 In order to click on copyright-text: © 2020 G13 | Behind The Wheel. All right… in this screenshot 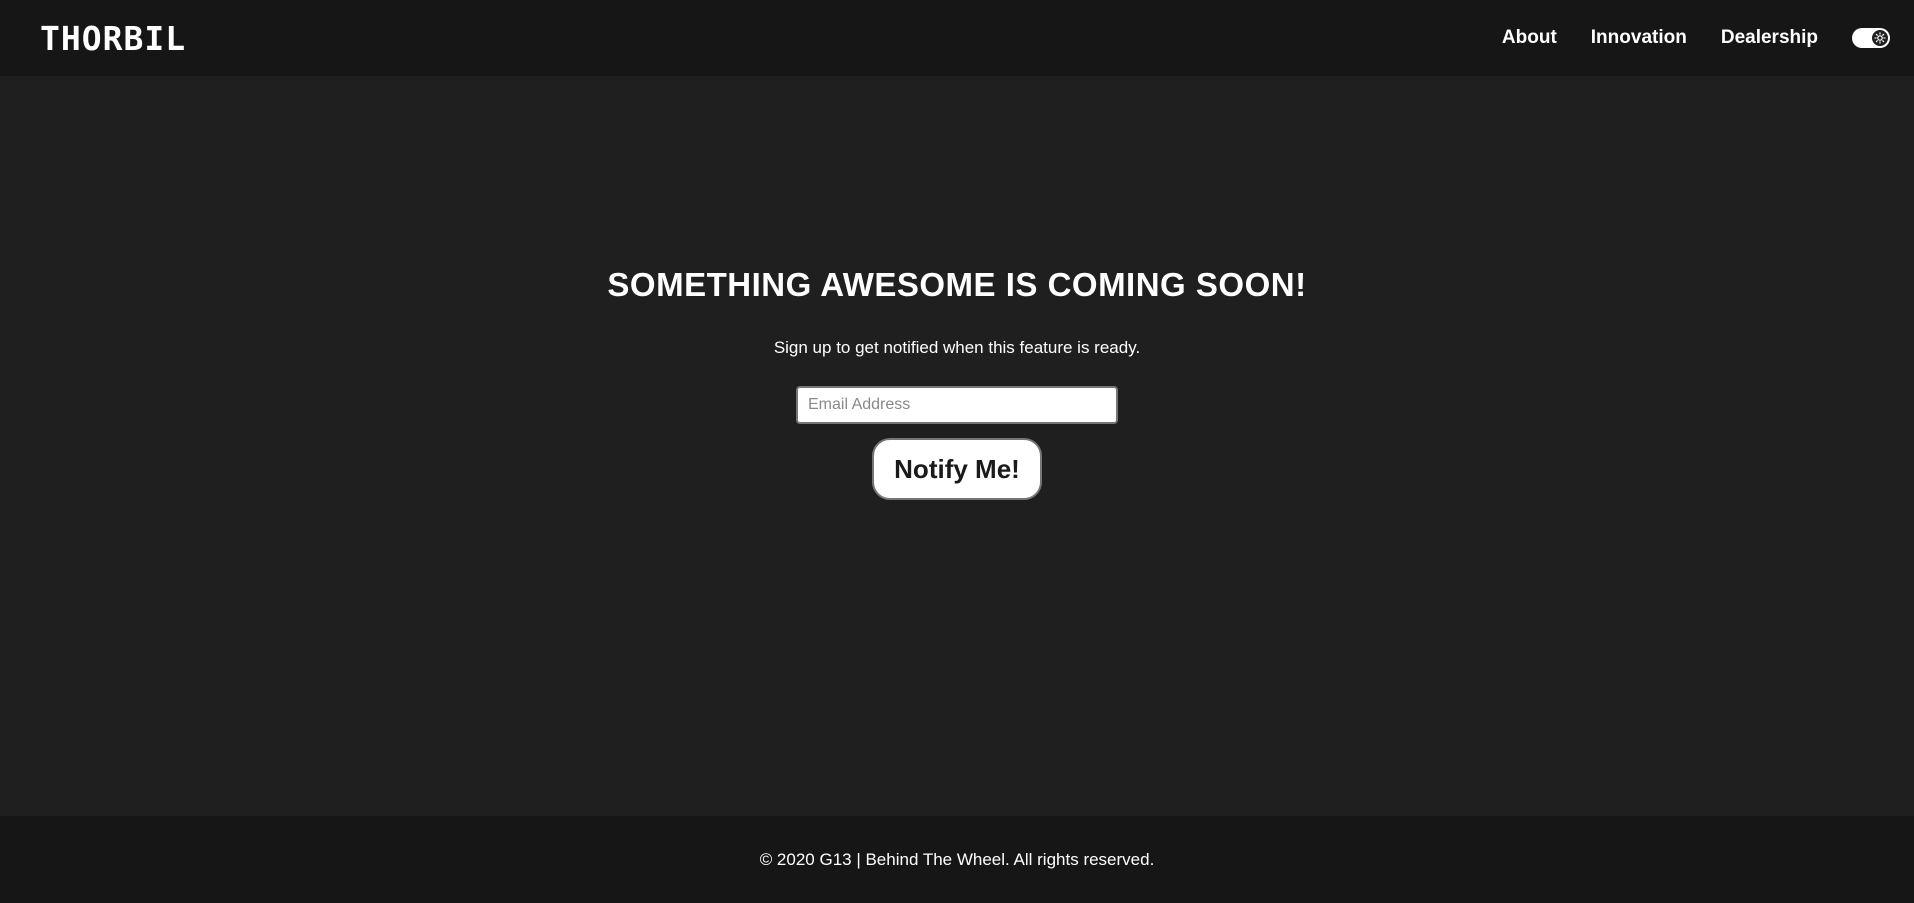, I will do `click(957, 859)`.